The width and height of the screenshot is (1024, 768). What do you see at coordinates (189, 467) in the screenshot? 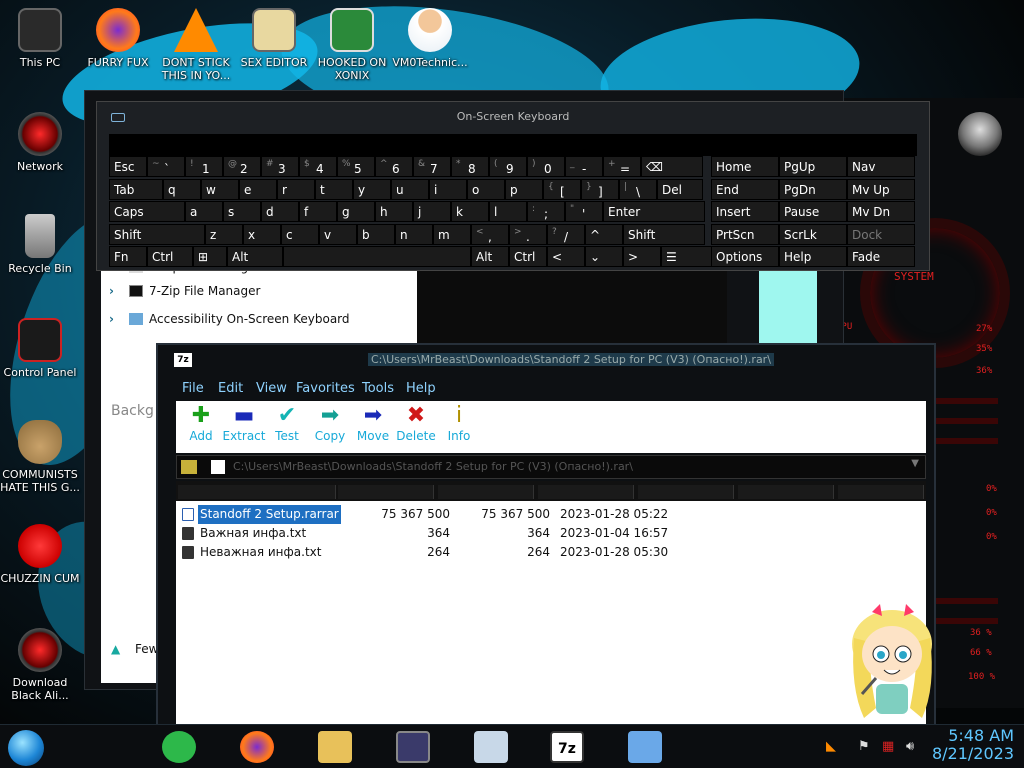
I see `folder-up-icon` at bounding box center [189, 467].